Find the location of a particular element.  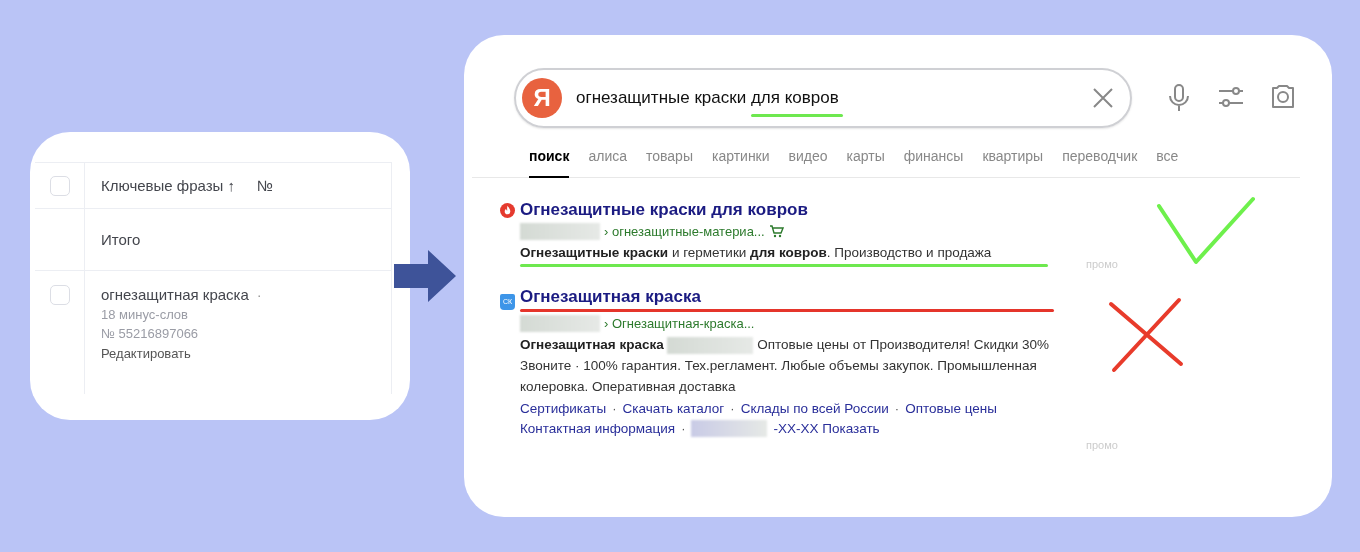

result-snippet: Огнезащитные краски и герметики для ковров. Производство и продажа is located at coordinates (756, 253).